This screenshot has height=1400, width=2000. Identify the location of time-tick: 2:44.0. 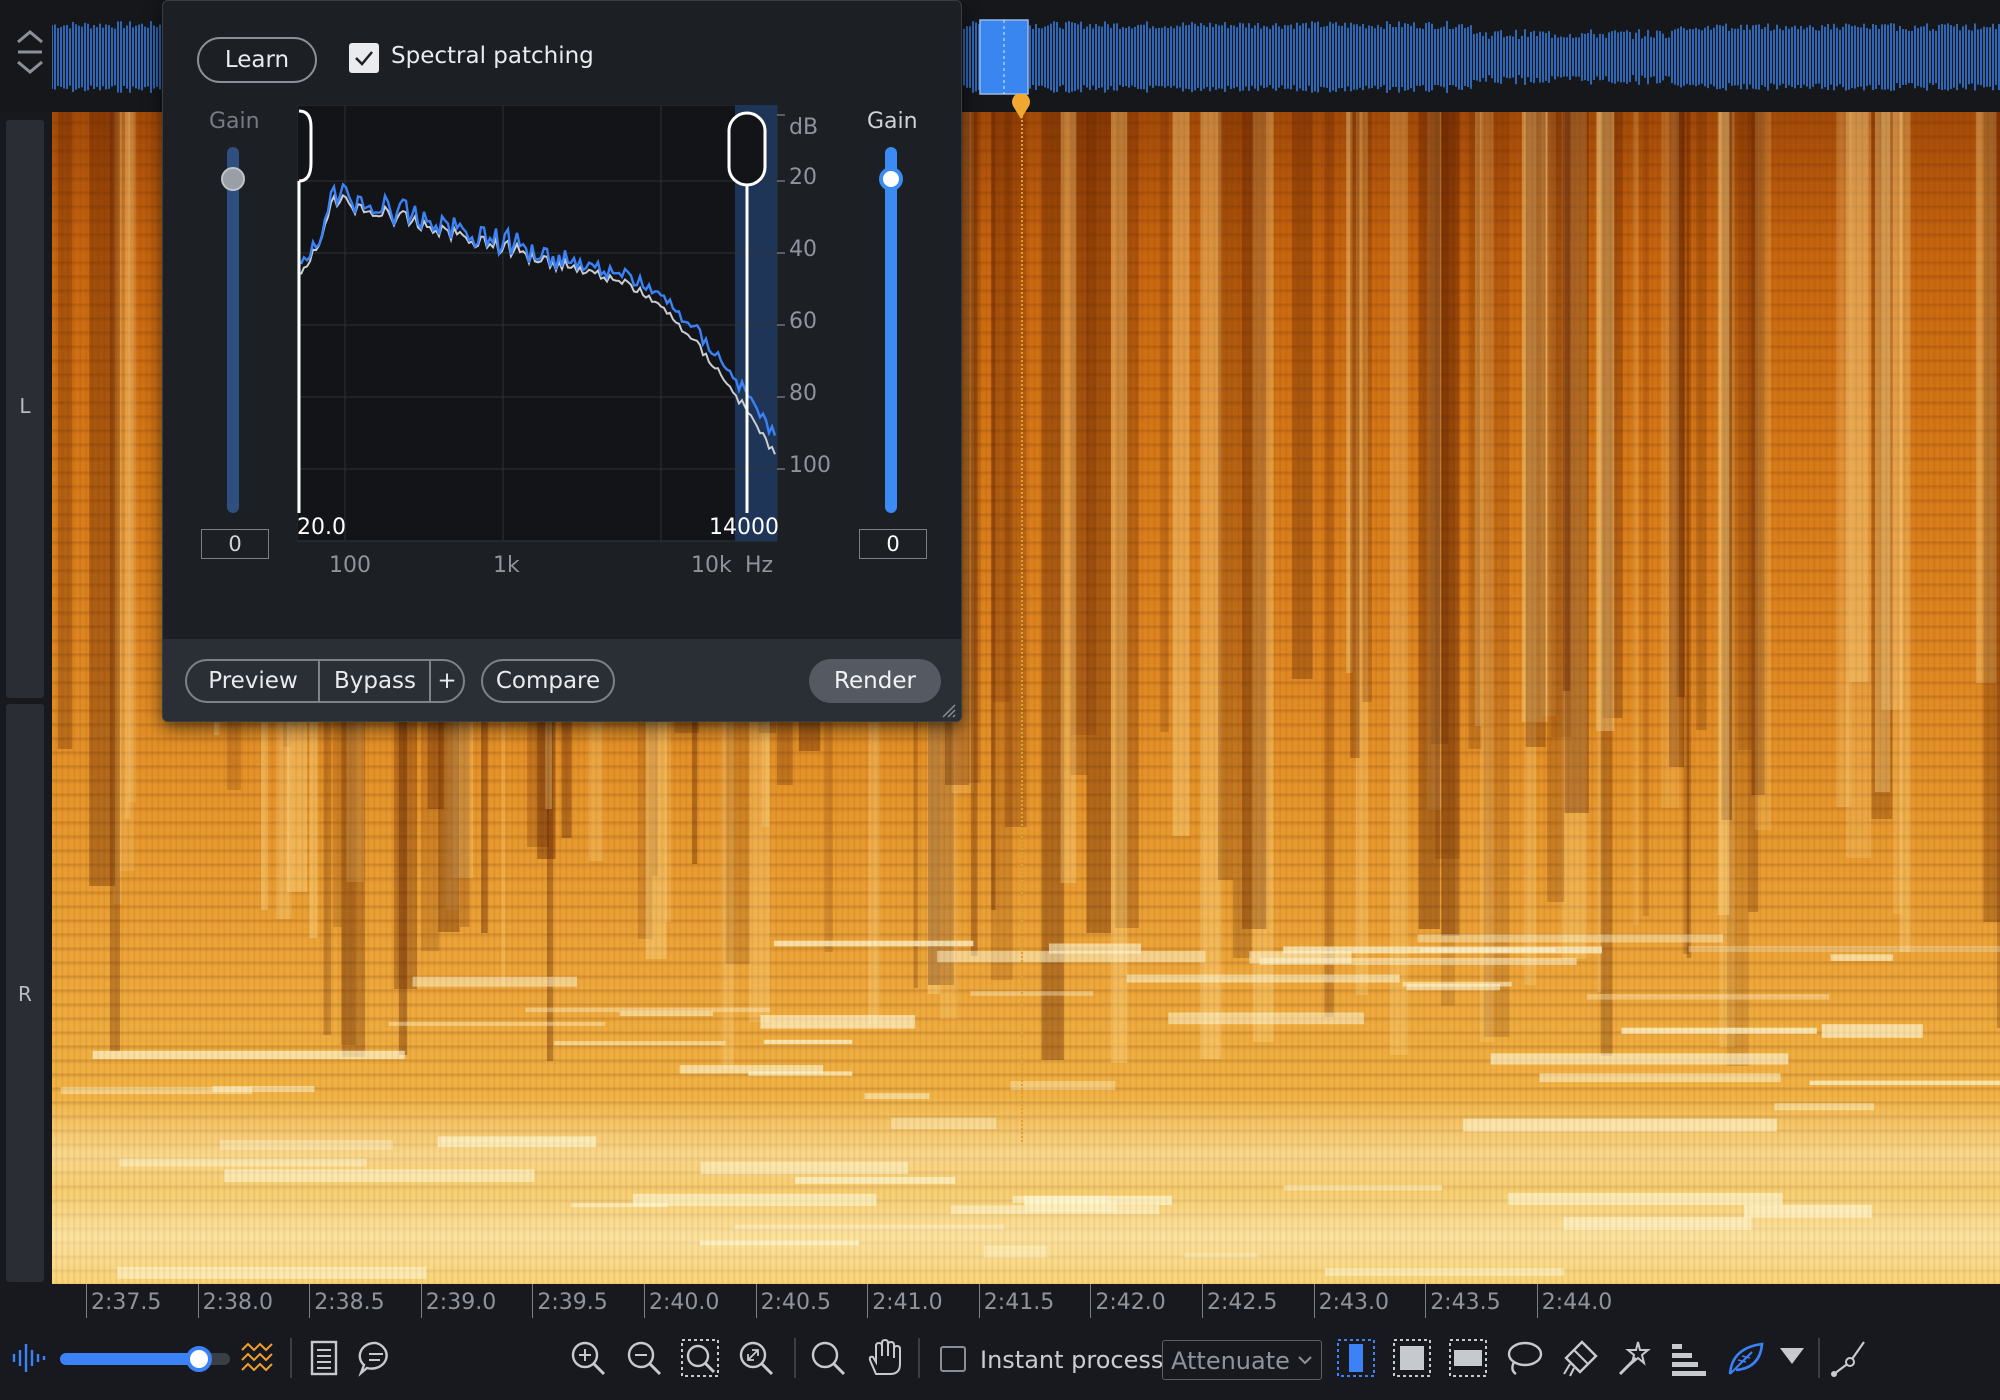
(1574, 1301).